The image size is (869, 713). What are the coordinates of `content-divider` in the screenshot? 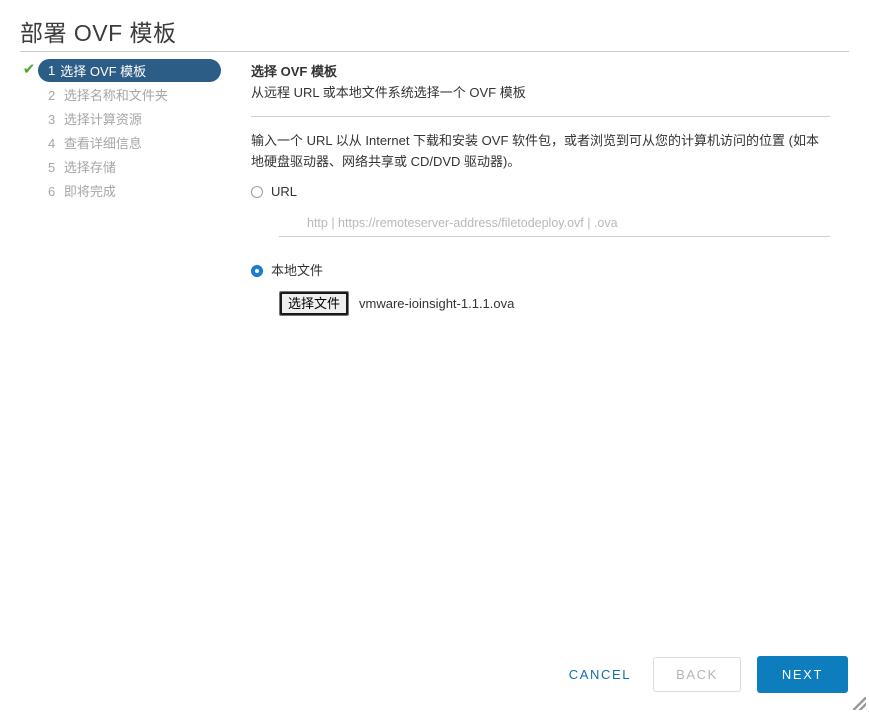 It's located at (540, 116).